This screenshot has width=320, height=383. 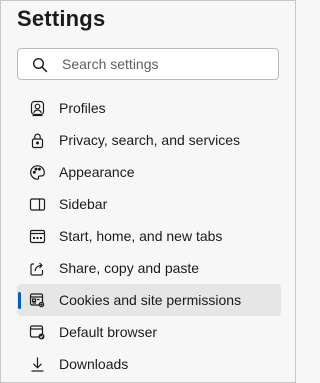 What do you see at coordinates (149, 172) in the screenshot?
I see `nav-item-appearance: Appearance` at bounding box center [149, 172].